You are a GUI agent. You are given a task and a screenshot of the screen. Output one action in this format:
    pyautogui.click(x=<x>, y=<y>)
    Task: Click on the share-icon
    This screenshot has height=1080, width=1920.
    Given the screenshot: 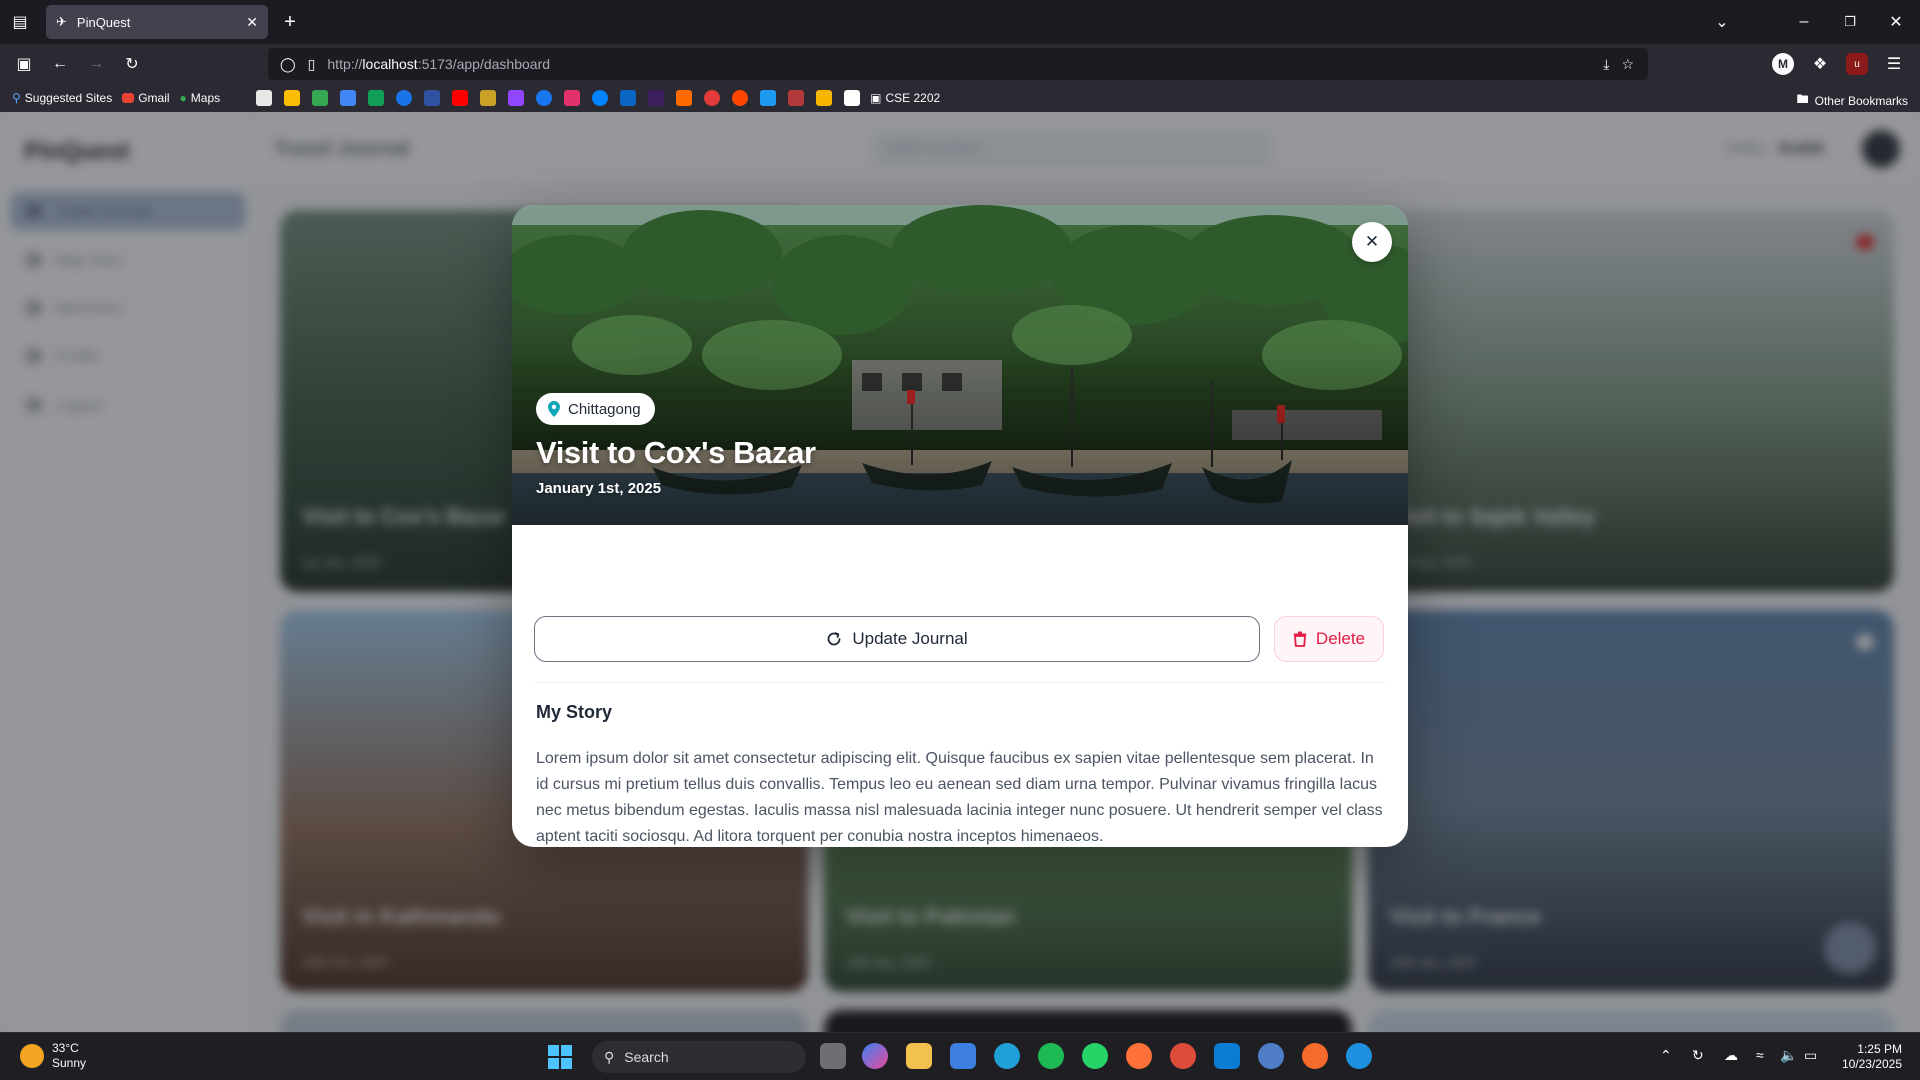 What is the action you would take?
    pyautogui.click(x=684, y=98)
    